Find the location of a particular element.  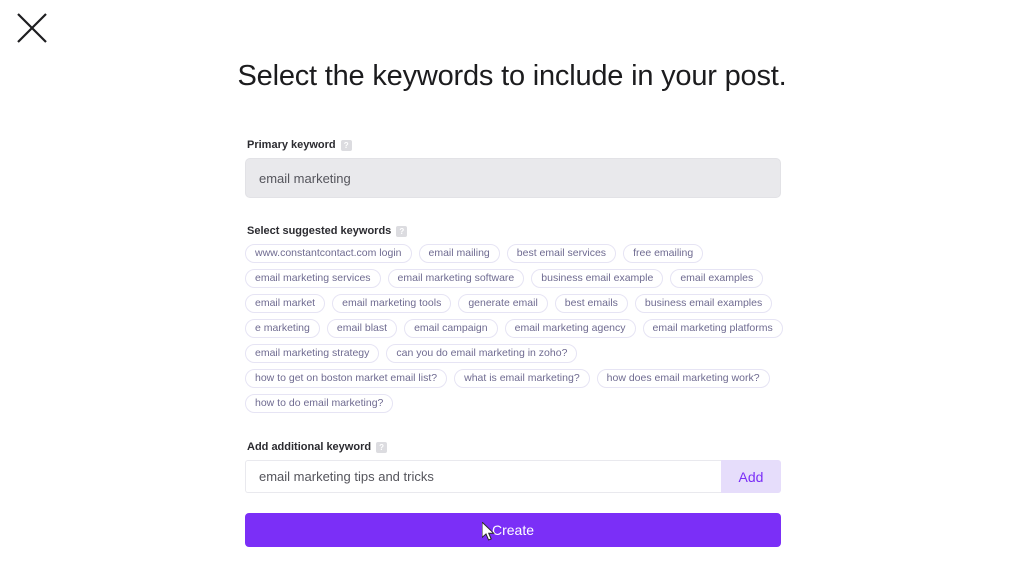

keyword-chip: email campaign is located at coordinates (451, 328).